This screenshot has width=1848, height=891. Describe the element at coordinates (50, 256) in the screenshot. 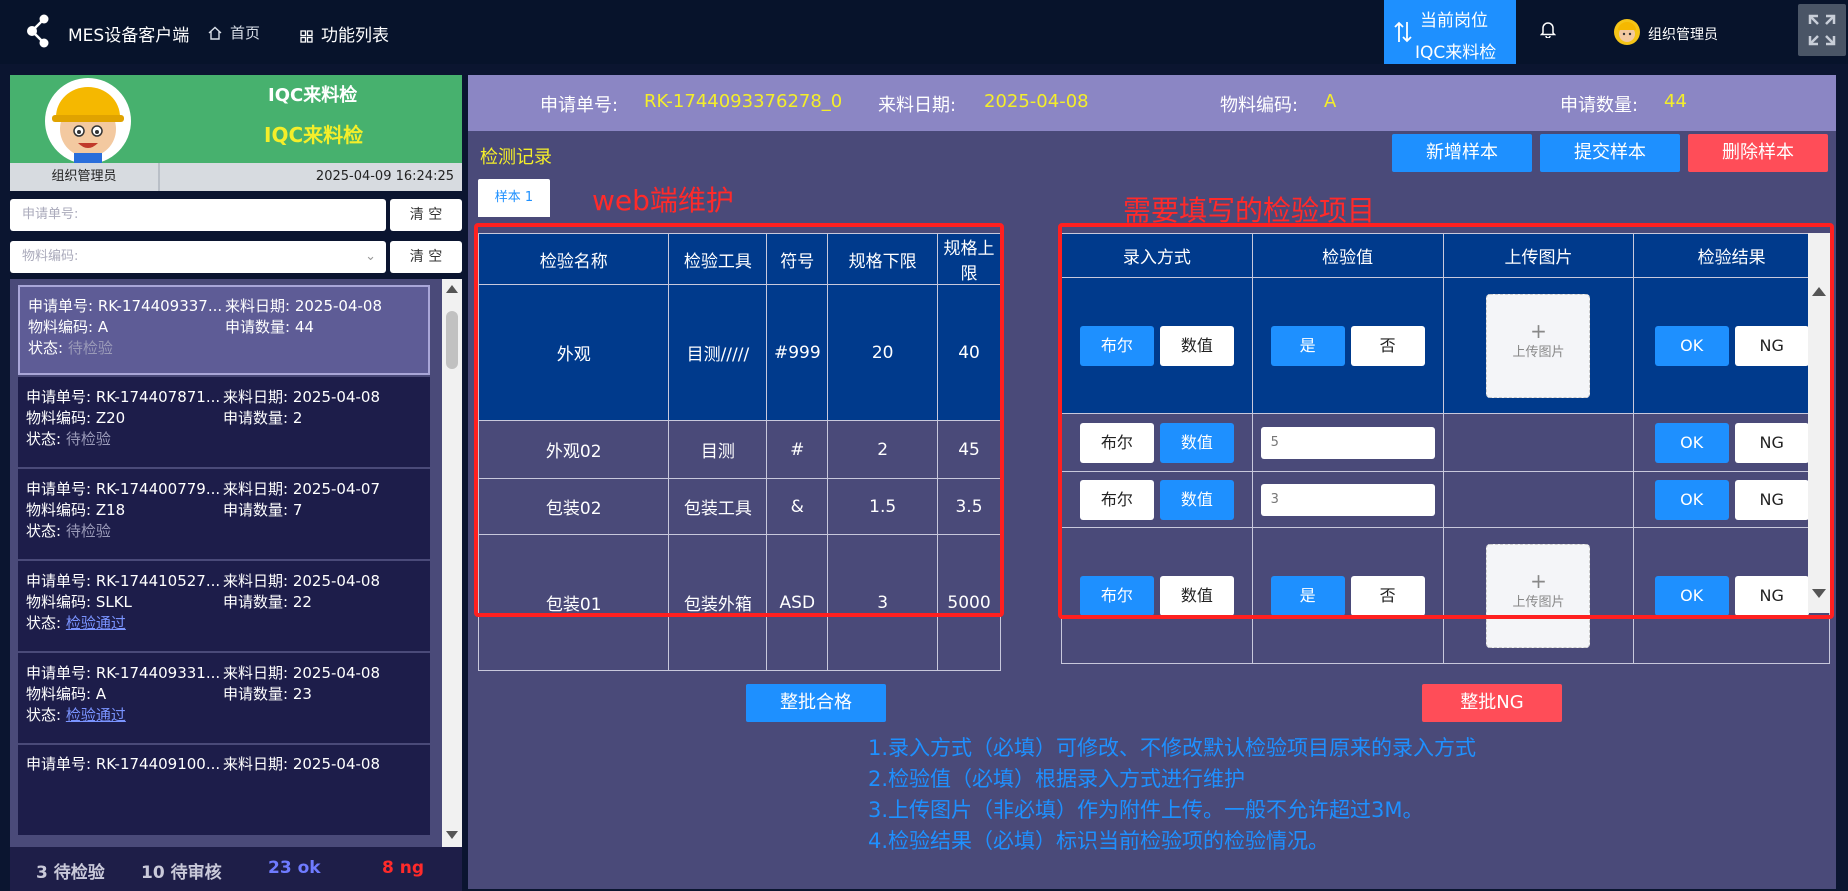

I see `material-code-placeholder: 物料编码:` at that location.